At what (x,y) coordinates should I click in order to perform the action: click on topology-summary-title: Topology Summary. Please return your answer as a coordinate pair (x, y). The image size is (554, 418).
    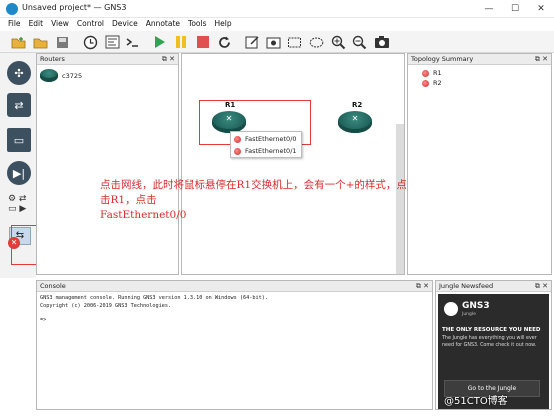
    Looking at the image, I should click on (479, 59).